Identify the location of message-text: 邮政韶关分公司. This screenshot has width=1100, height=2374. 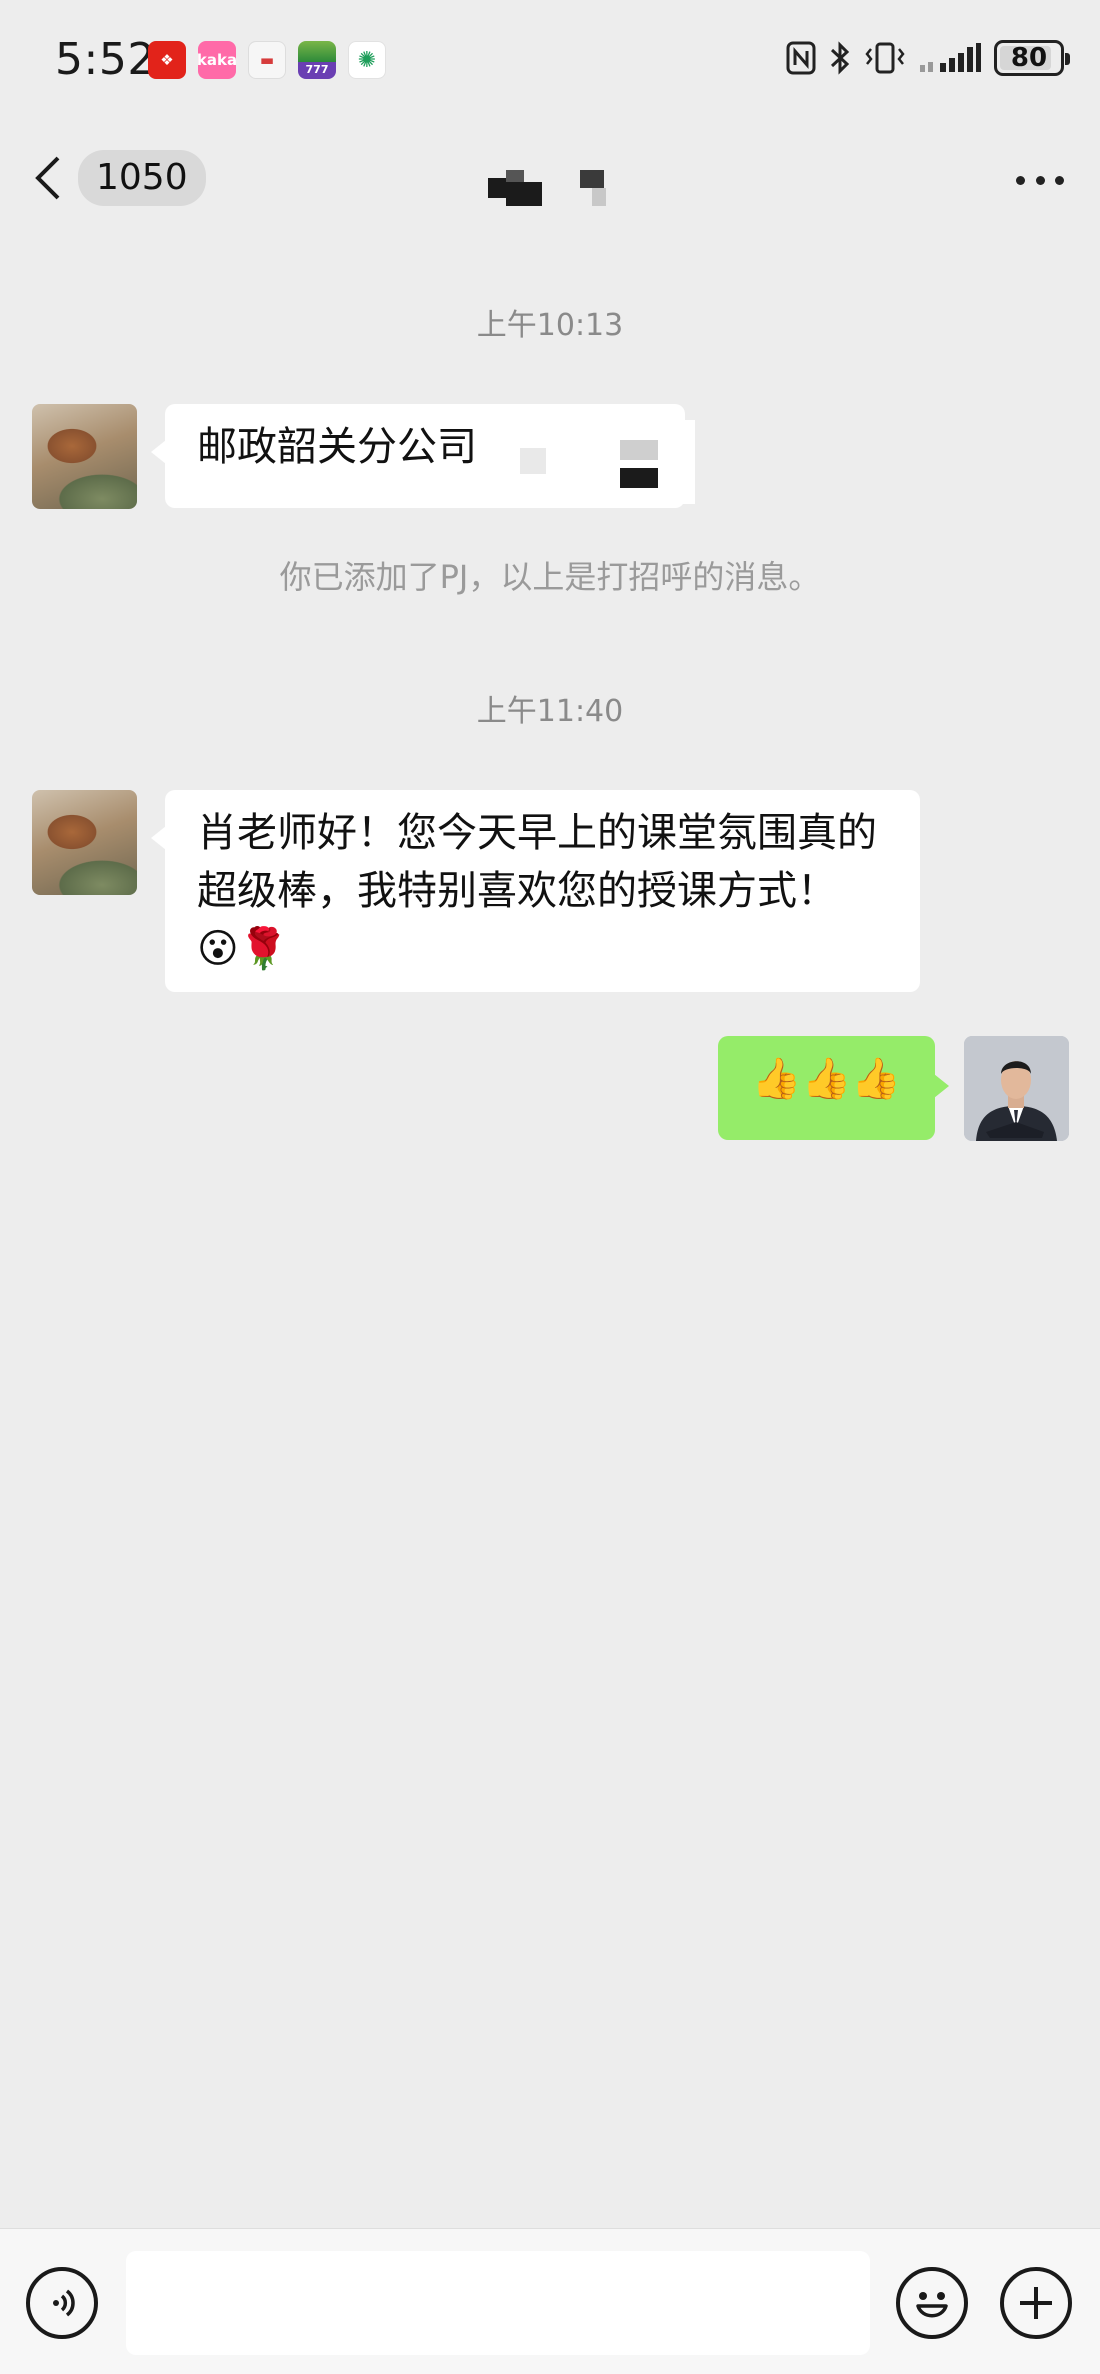
(337, 447).